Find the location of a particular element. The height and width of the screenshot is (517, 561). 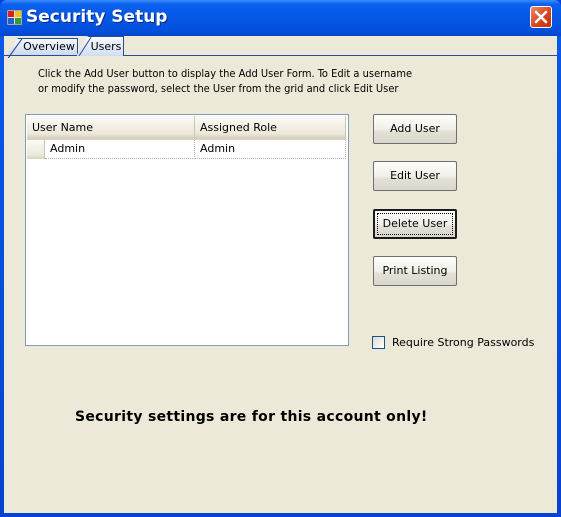

title-bar: Security Setup is located at coordinates (280, 18).